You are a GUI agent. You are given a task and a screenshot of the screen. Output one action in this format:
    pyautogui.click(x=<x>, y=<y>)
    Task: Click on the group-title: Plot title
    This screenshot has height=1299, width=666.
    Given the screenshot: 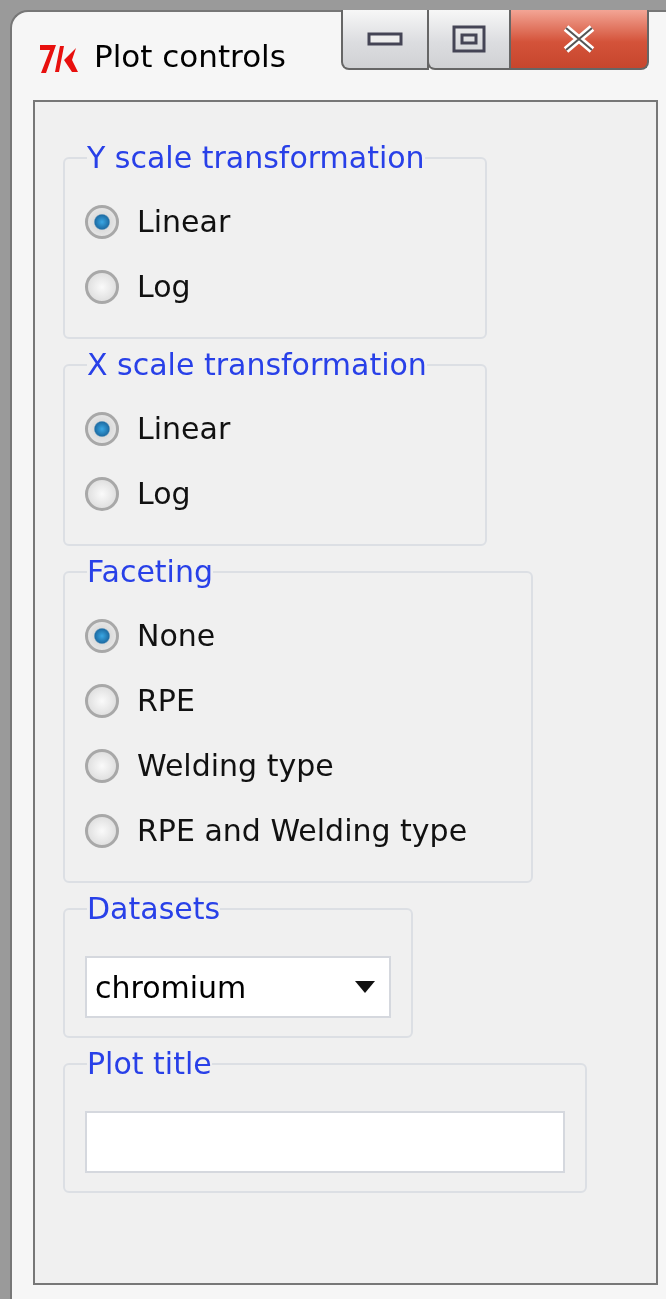 What is the action you would take?
    pyautogui.click(x=149, y=1063)
    